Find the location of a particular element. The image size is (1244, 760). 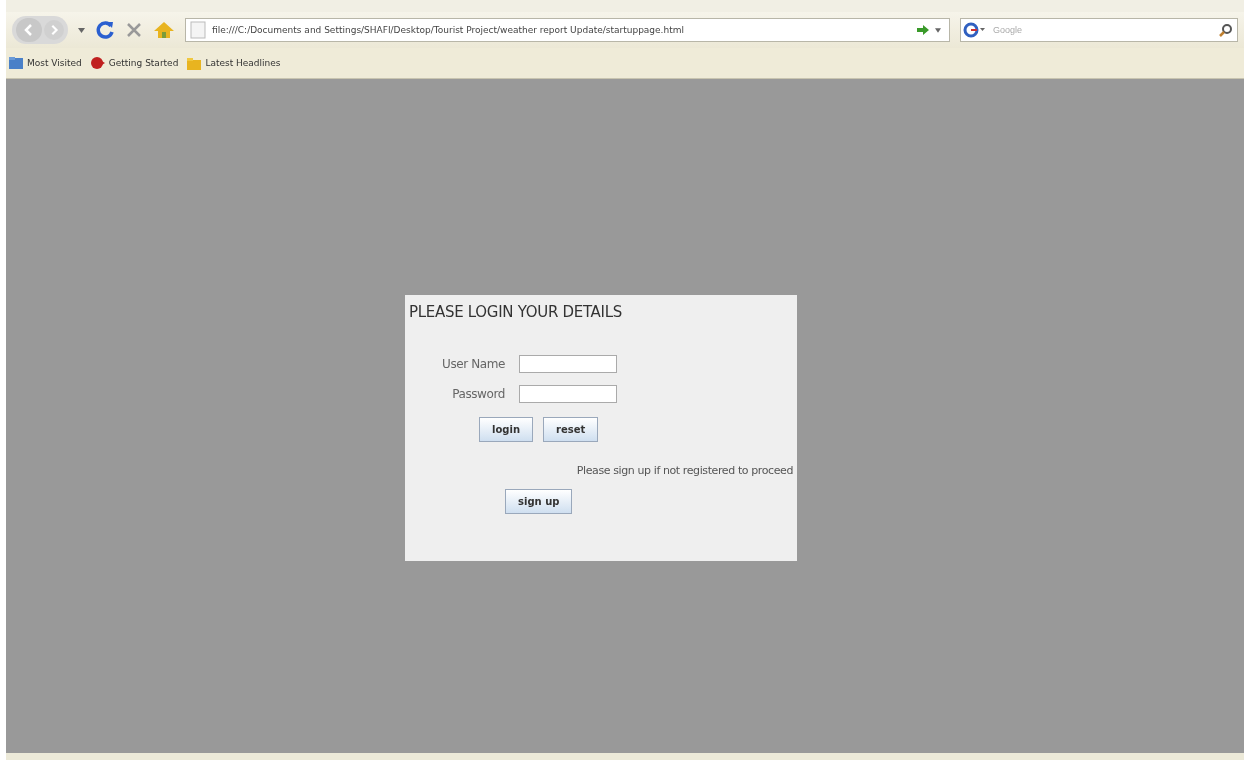

field-label: Password is located at coordinates (478, 394).